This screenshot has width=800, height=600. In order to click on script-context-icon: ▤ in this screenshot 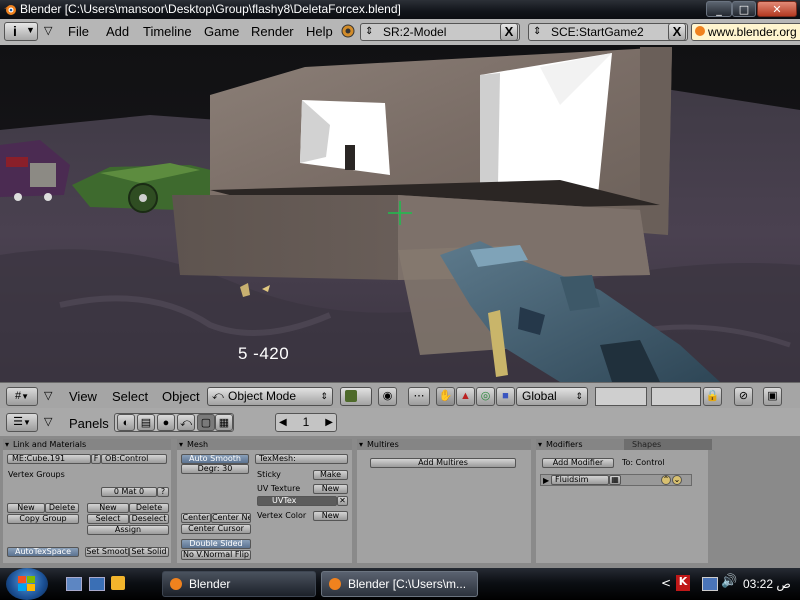, I will do `click(146, 422)`.